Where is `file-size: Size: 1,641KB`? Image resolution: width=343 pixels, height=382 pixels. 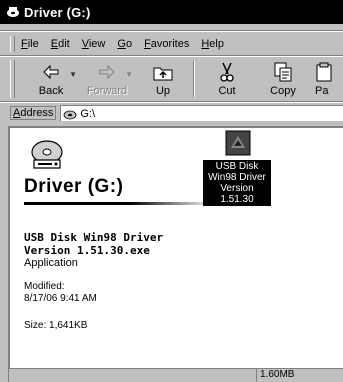 file-size: Size: 1,641KB is located at coordinates (56, 325).